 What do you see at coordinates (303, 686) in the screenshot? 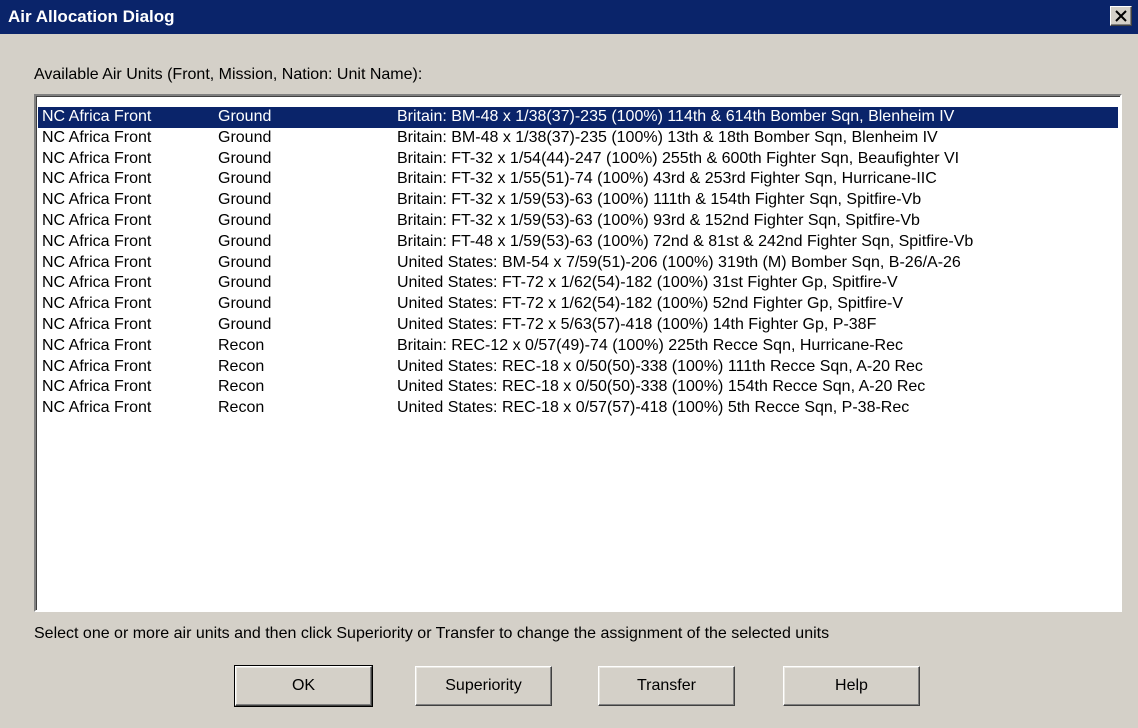
I see `ok-button: OK` at bounding box center [303, 686].